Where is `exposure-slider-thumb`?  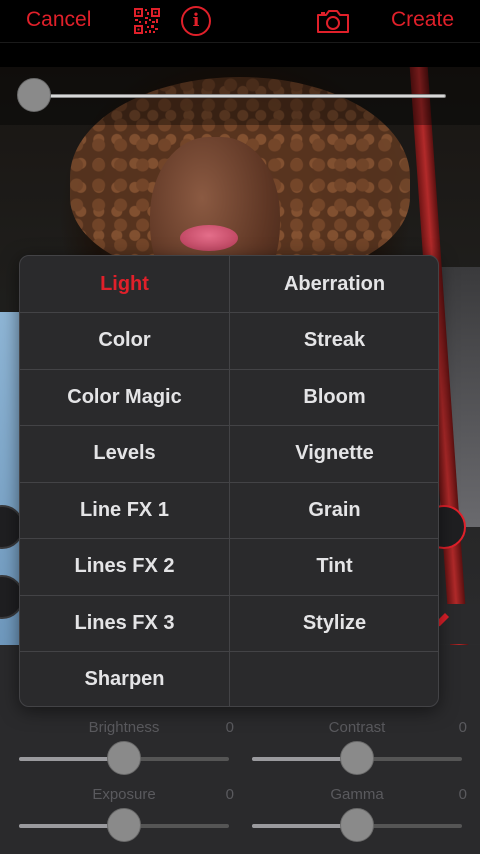 exposure-slider-thumb is located at coordinates (124, 825).